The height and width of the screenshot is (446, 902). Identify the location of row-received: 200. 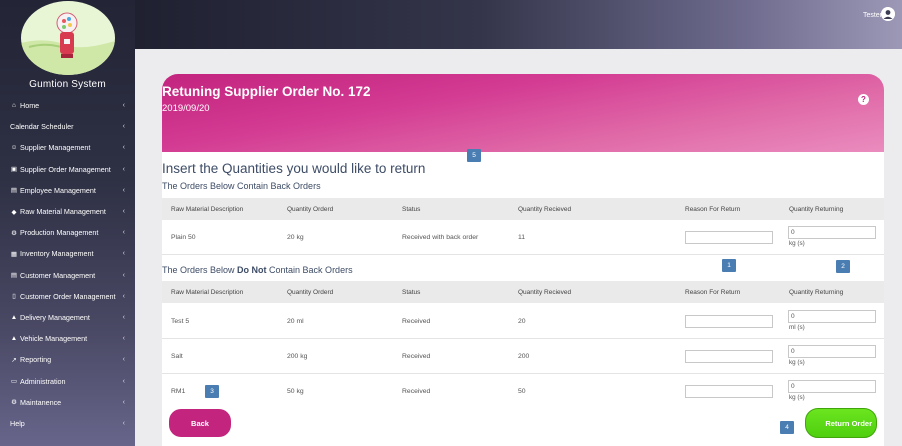
(524, 356).